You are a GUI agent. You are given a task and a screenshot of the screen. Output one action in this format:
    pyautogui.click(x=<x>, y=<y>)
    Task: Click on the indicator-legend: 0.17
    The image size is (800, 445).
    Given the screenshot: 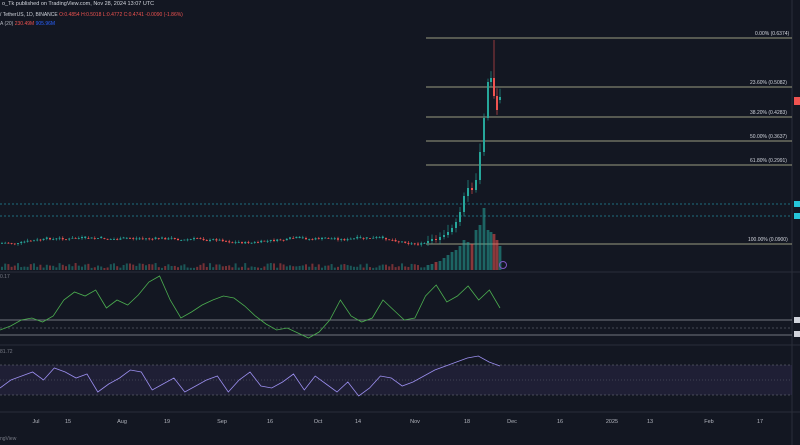 What is the action you would take?
    pyautogui.click(x=5, y=277)
    